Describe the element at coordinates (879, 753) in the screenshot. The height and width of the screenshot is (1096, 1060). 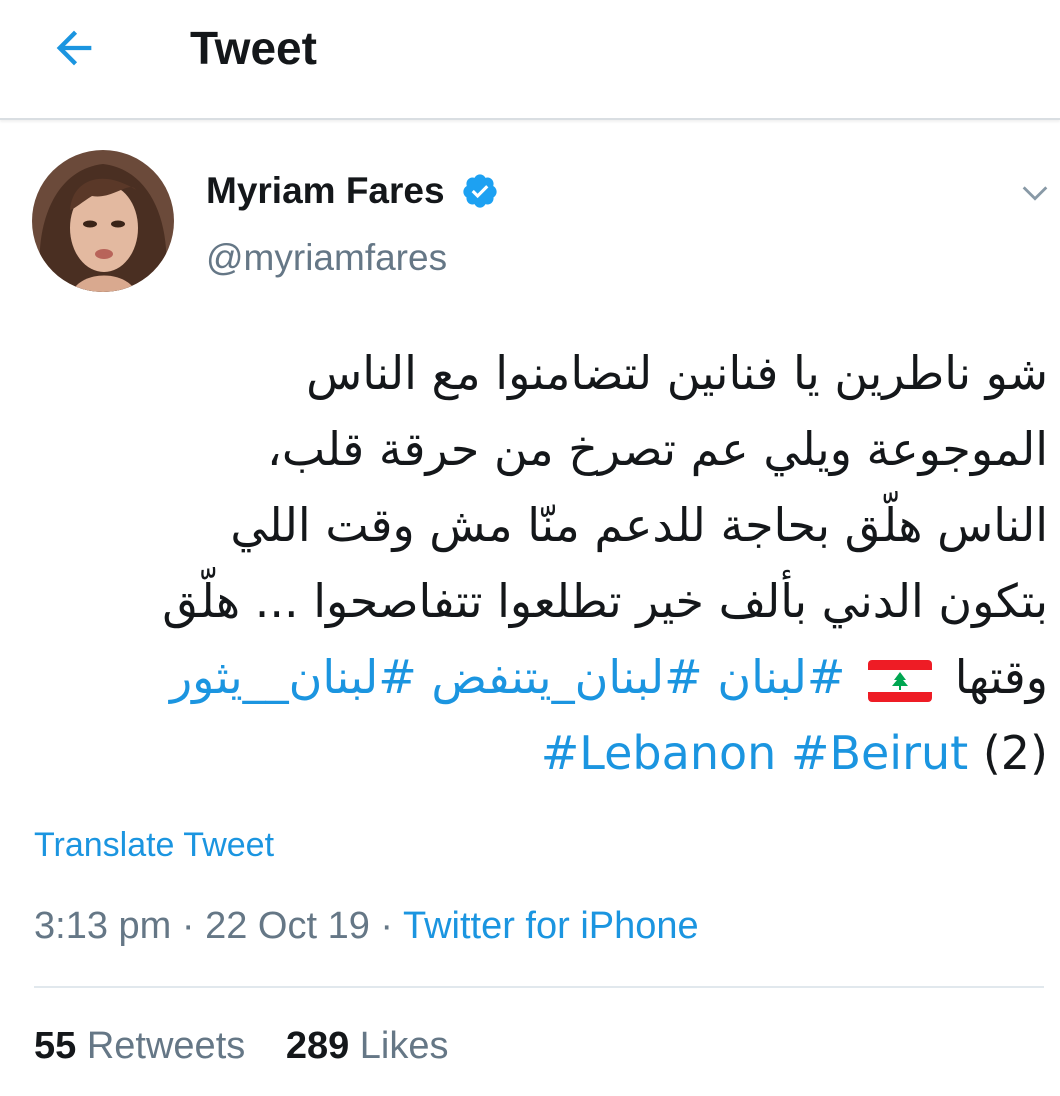
I see `hashtag-link: #Beirut` at that location.